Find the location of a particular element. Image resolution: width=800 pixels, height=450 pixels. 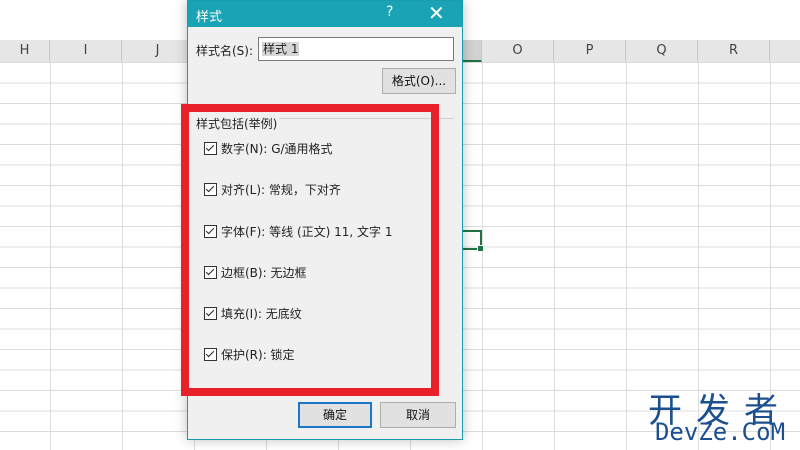

column-header-i: I is located at coordinates (86, 51).